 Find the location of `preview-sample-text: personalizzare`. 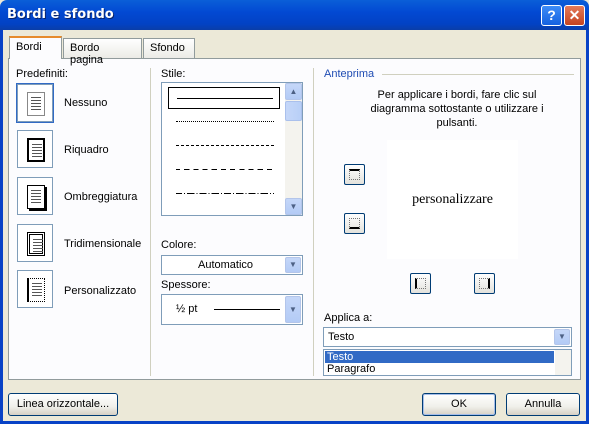

preview-sample-text: personalizzare is located at coordinates (452, 199).